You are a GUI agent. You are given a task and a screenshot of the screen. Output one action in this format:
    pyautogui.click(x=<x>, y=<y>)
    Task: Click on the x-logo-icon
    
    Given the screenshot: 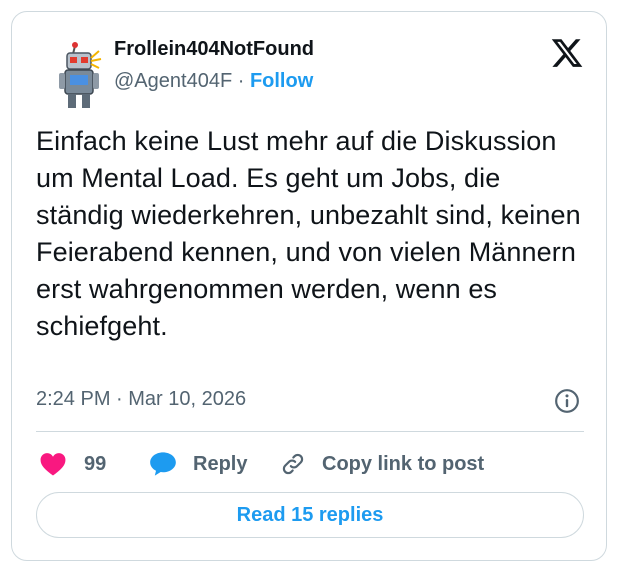 What is the action you would take?
    pyautogui.click(x=567, y=53)
    